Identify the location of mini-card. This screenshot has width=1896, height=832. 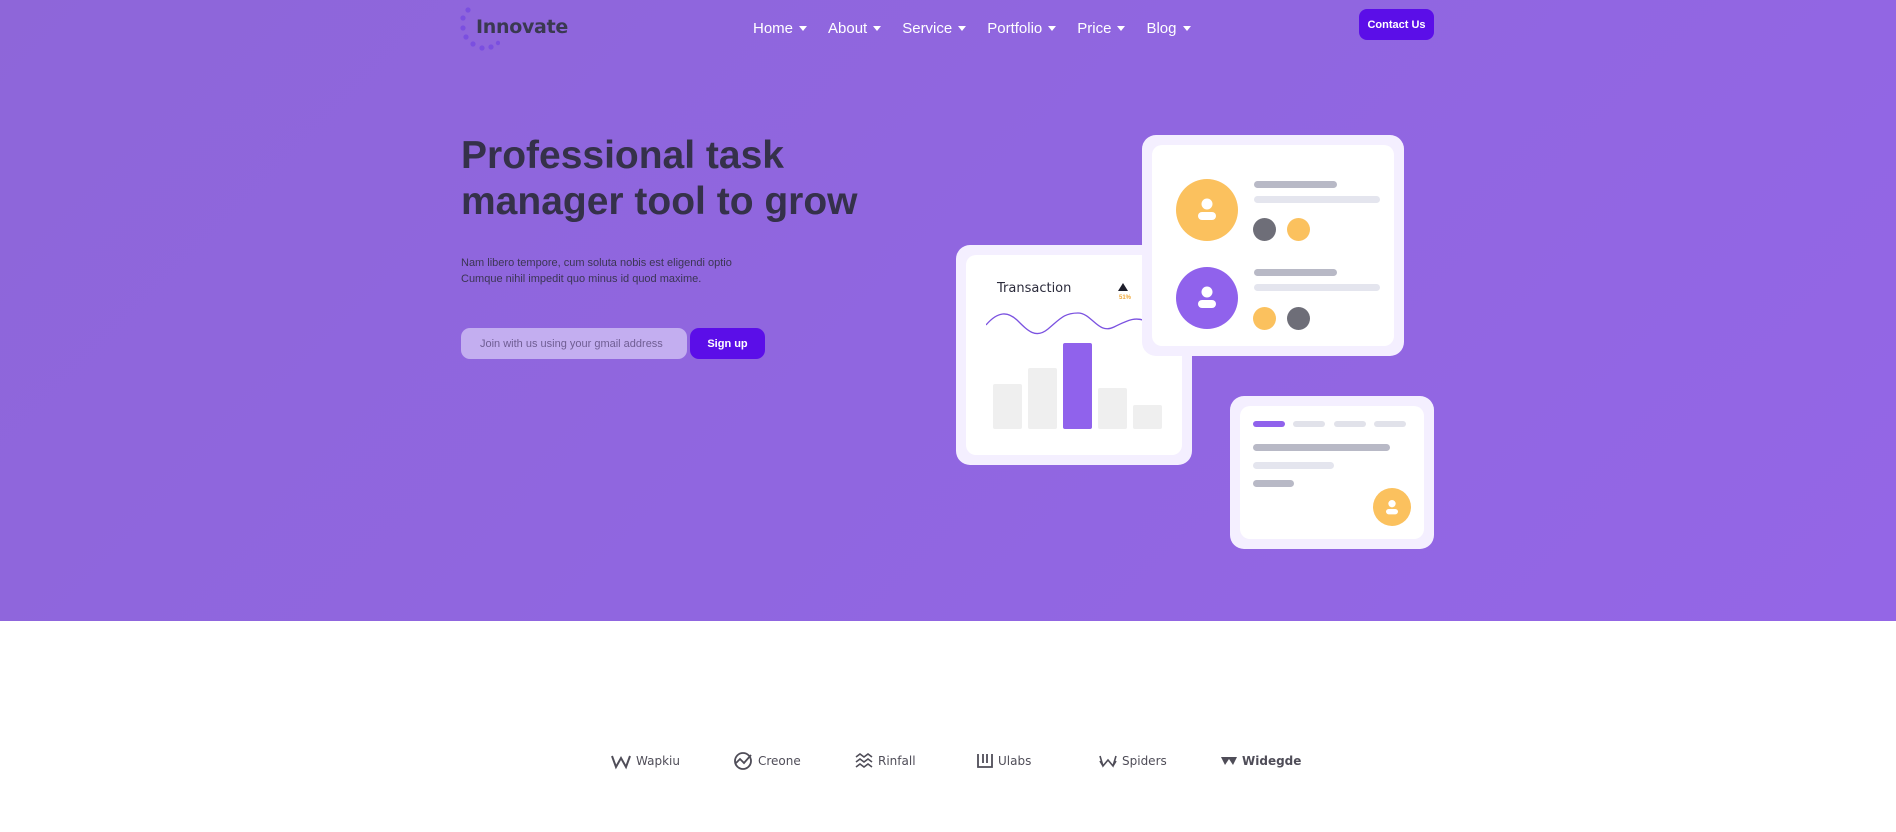
(1332, 472).